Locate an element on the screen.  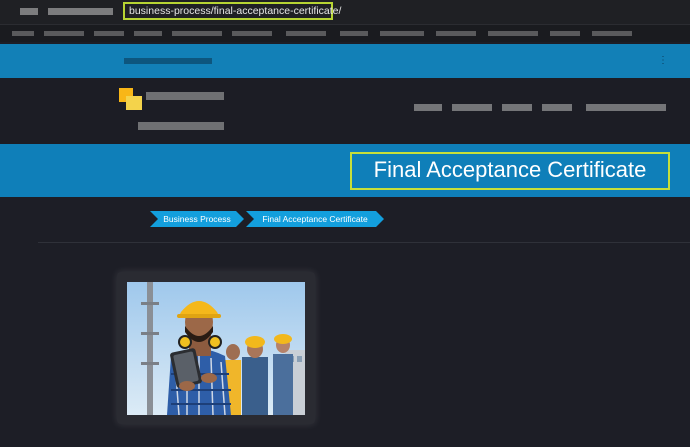
scroll-handle-icon: ⋮ is located at coordinates (663, 60).